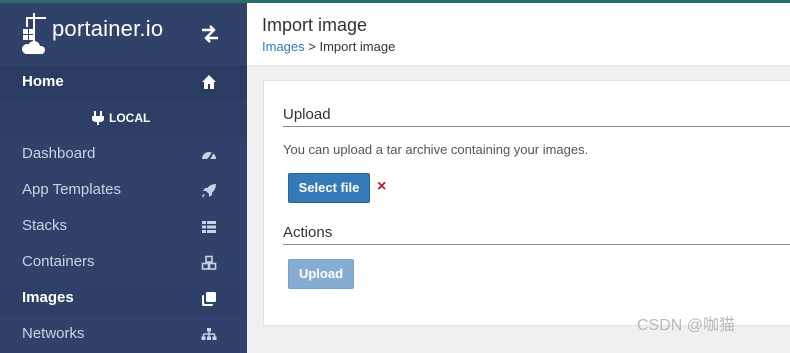 The height and width of the screenshot is (353, 790). What do you see at coordinates (123, 335) in the screenshot?
I see `sidebar-item-networks: Networks` at bounding box center [123, 335].